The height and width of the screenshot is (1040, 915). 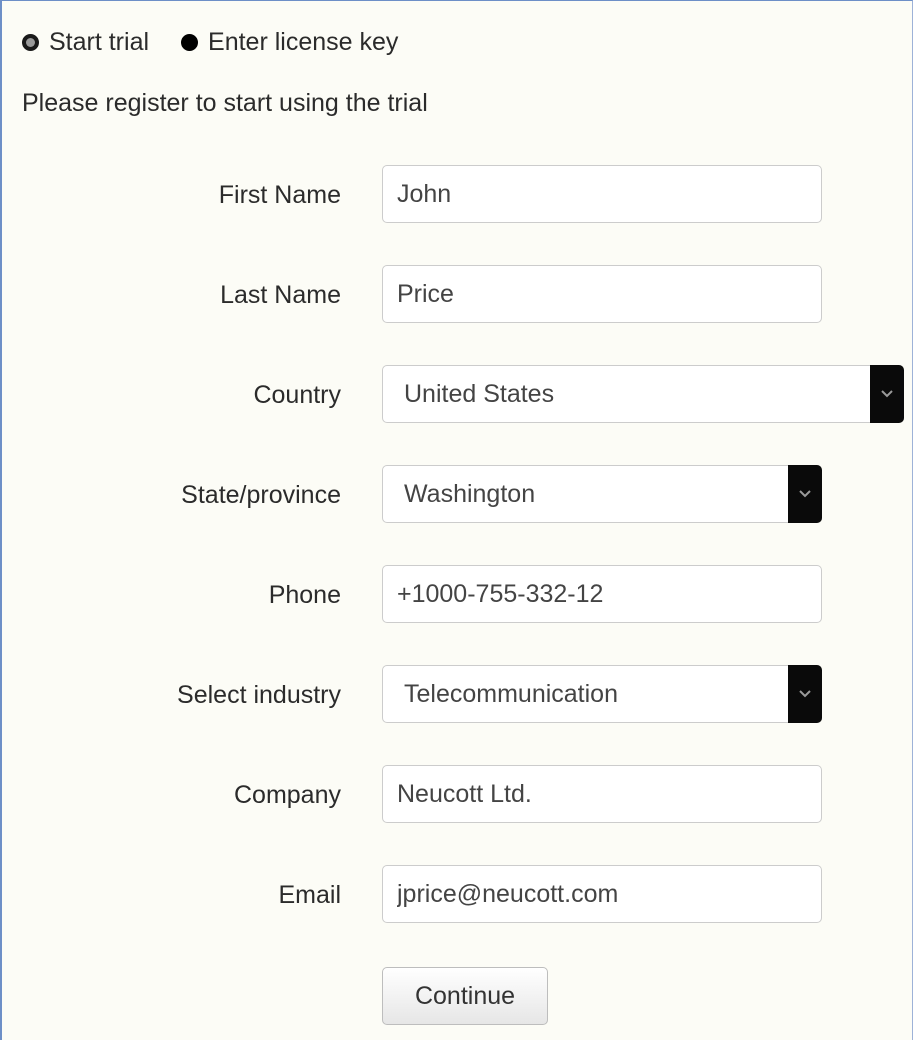 I want to click on start-trial-radio, so click(x=30, y=42).